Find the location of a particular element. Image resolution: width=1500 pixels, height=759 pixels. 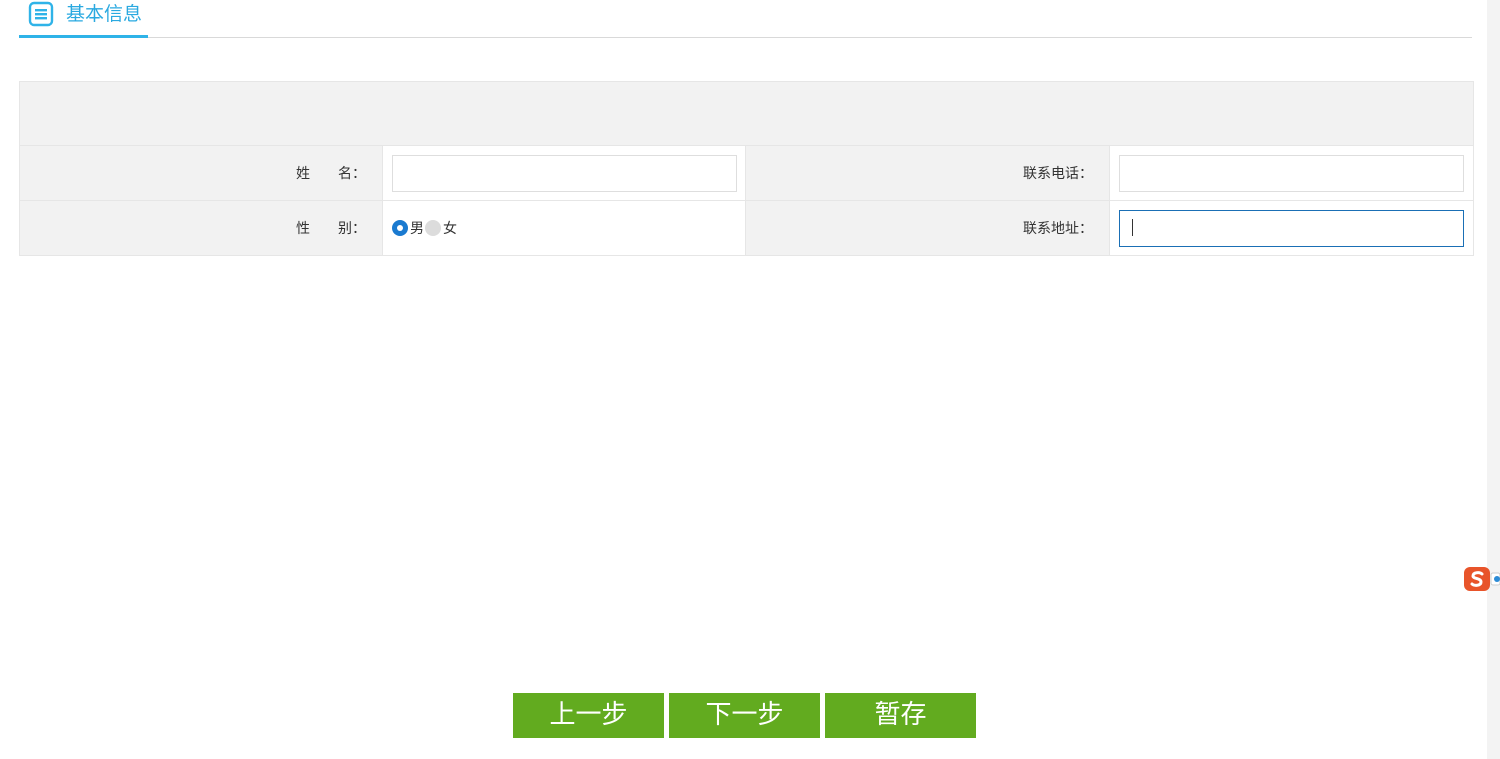

form-header-row is located at coordinates (746, 113).